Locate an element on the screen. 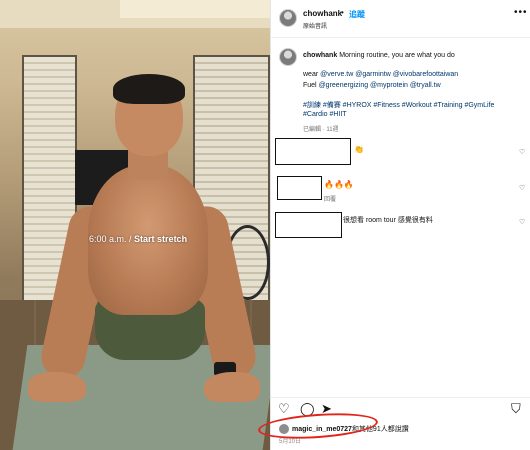 Image resolution: width=530 pixels, height=450 pixels. wear-label: wear is located at coordinates (311, 74).